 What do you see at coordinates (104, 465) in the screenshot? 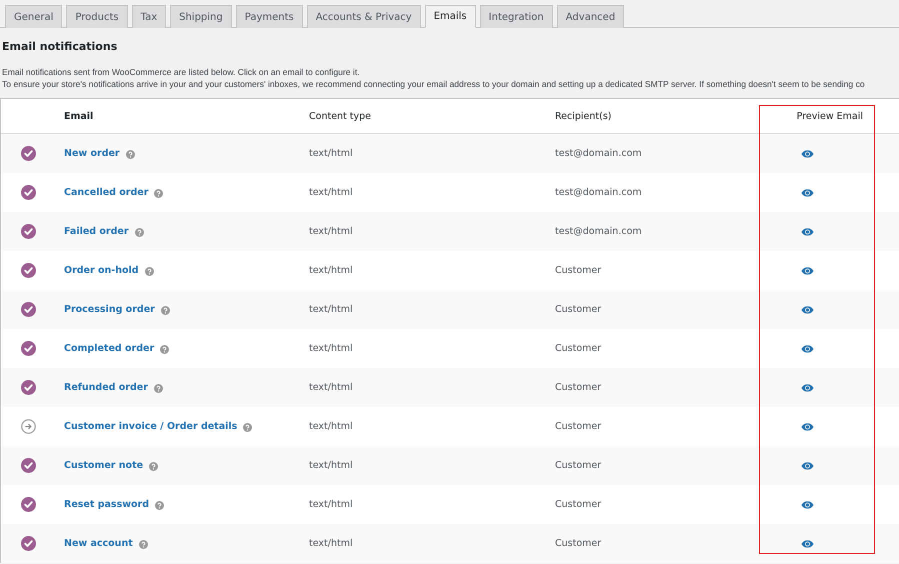
I see `email-link: Customer note` at bounding box center [104, 465].